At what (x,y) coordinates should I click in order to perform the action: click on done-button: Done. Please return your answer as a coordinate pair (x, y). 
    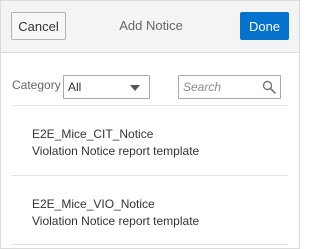
    Looking at the image, I should click on (264, 26).